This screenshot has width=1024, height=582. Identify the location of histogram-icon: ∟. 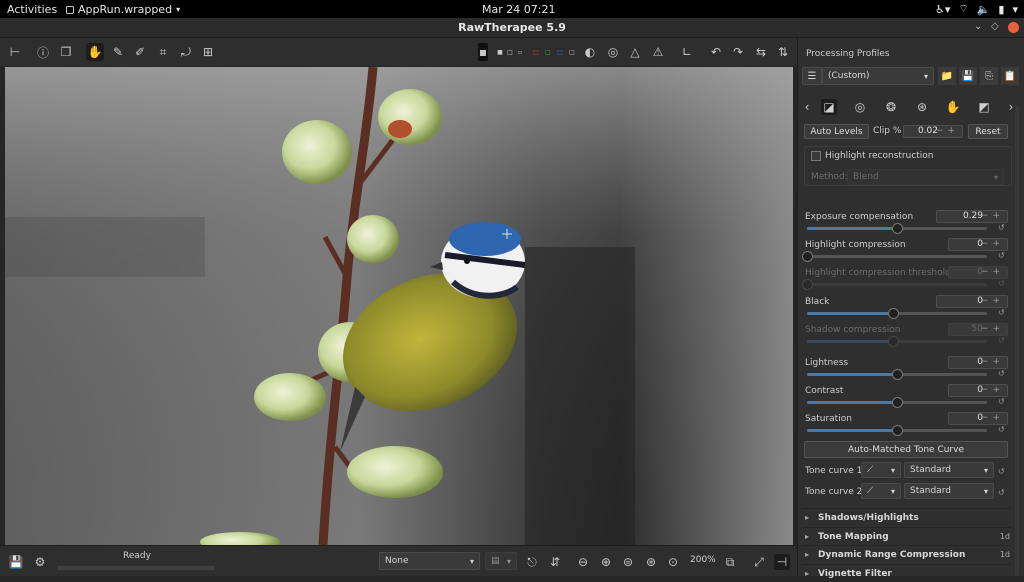
(687, 52).